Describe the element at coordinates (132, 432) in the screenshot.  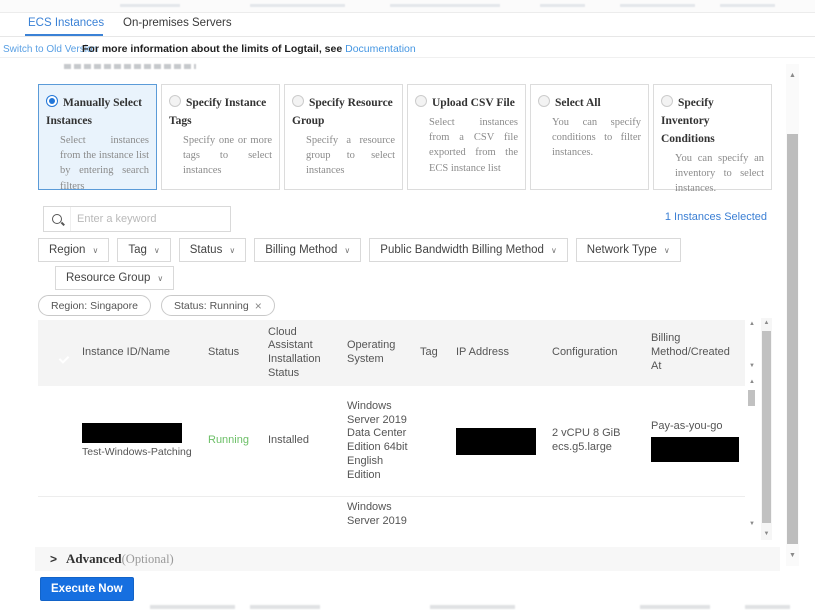
I see `instance-id-redacted` at that location.